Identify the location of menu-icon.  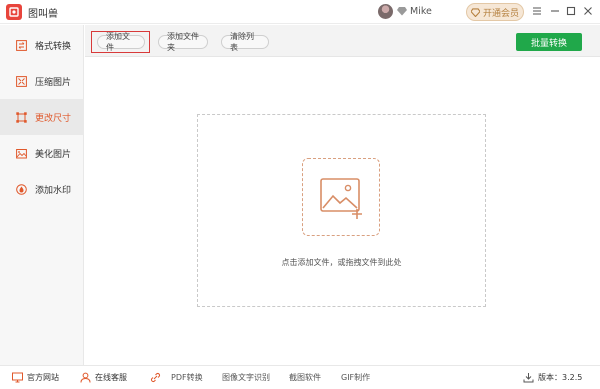
(537, 11).